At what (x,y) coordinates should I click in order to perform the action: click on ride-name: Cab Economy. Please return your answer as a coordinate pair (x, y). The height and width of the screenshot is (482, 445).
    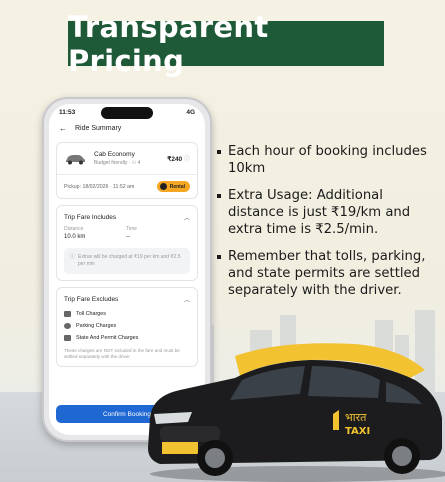
    Looking at the image, I should click on (114, 154).